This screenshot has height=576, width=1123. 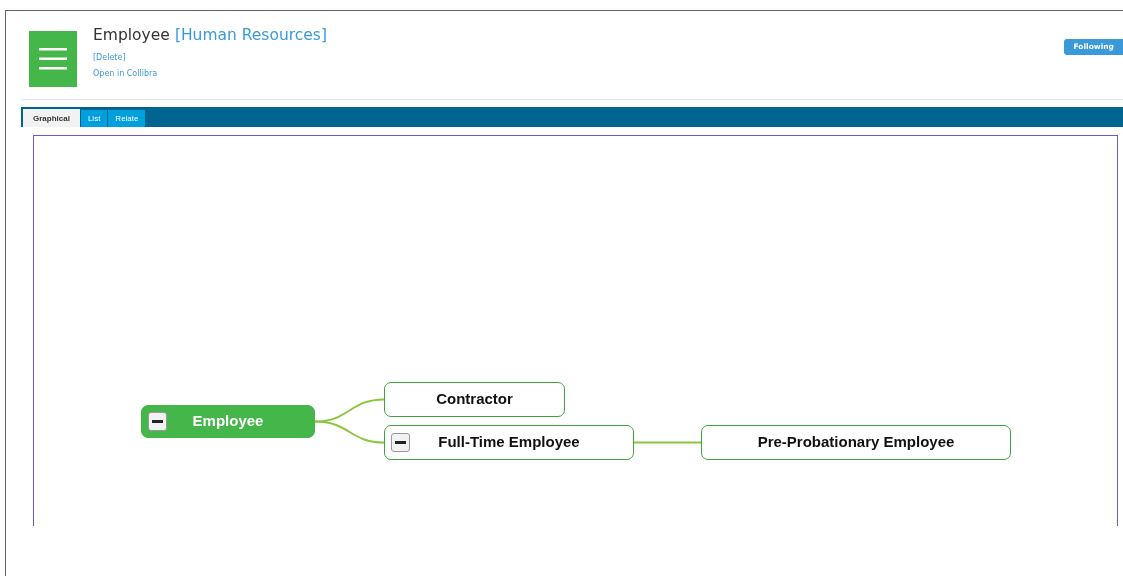 What do you see at coordinates (856, 442) in the screenshot?
I see `diagram-node: Pre-Probationary Employee` at bounding box center [856, 442].